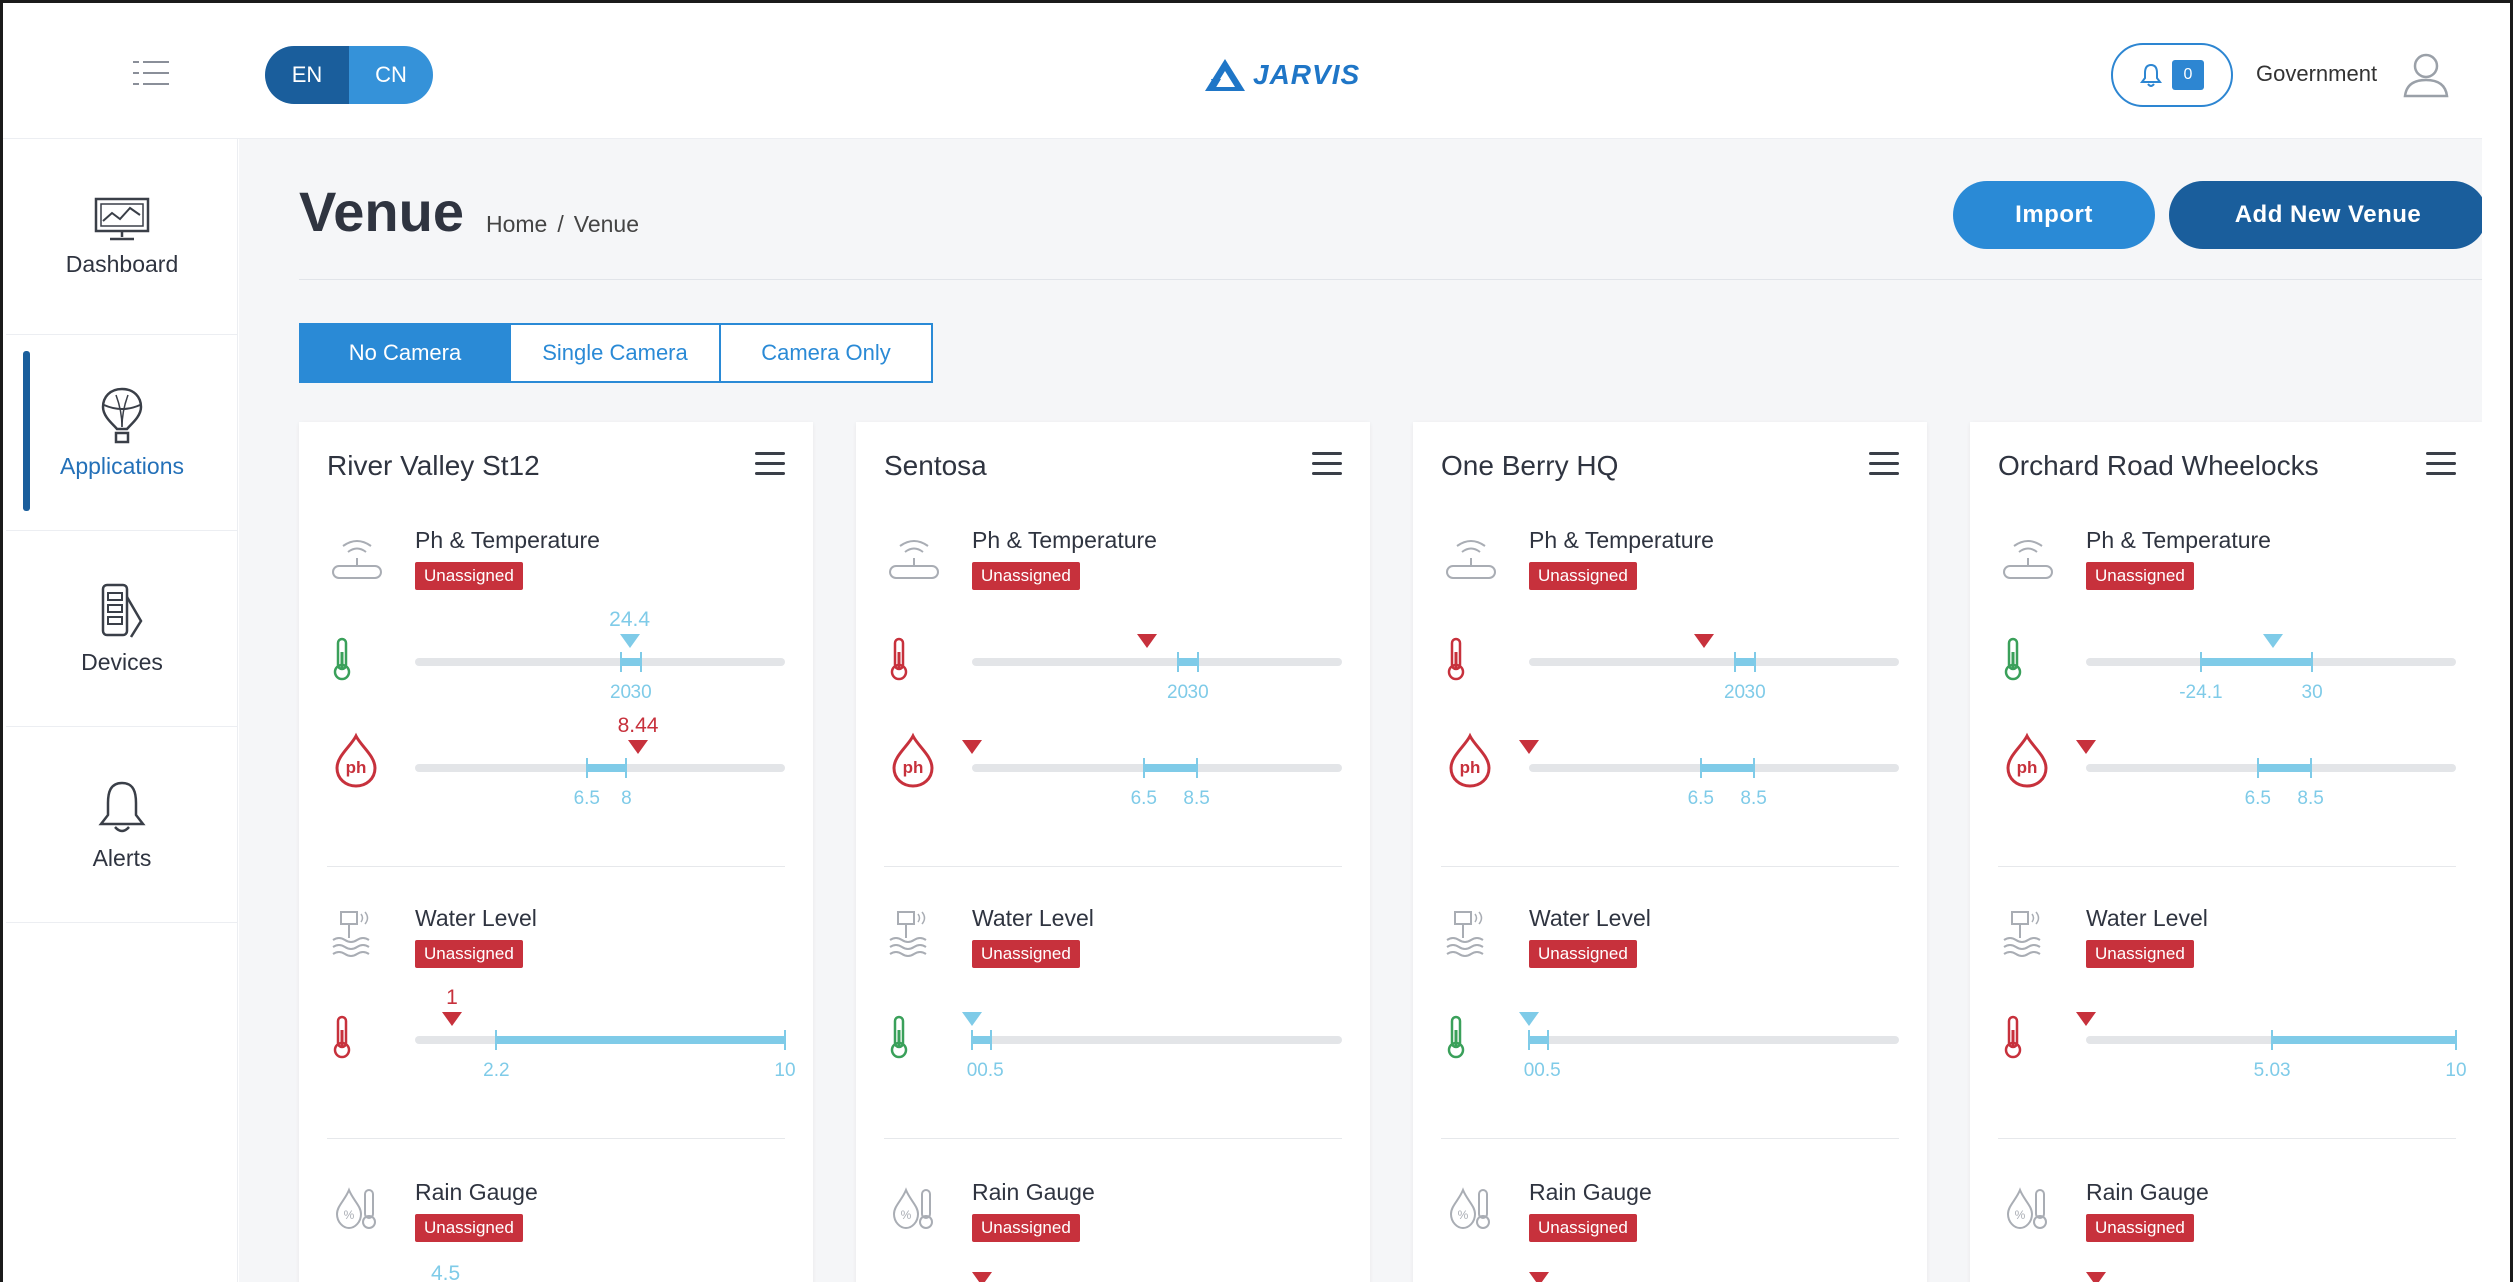 The image size is (2513, 1282). What do you see at coordinates (1538, 1040) in the screenshot?
I see `water-threshold-range` at bounding box center [1538, 1040].